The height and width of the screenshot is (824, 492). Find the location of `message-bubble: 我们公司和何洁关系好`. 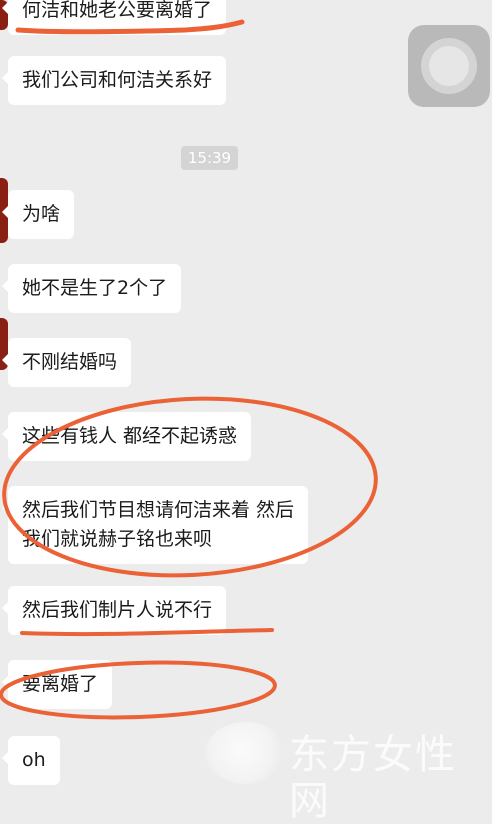

message-bubble: 我们公司和何洁关系好 is located at coordinates (114, 80).